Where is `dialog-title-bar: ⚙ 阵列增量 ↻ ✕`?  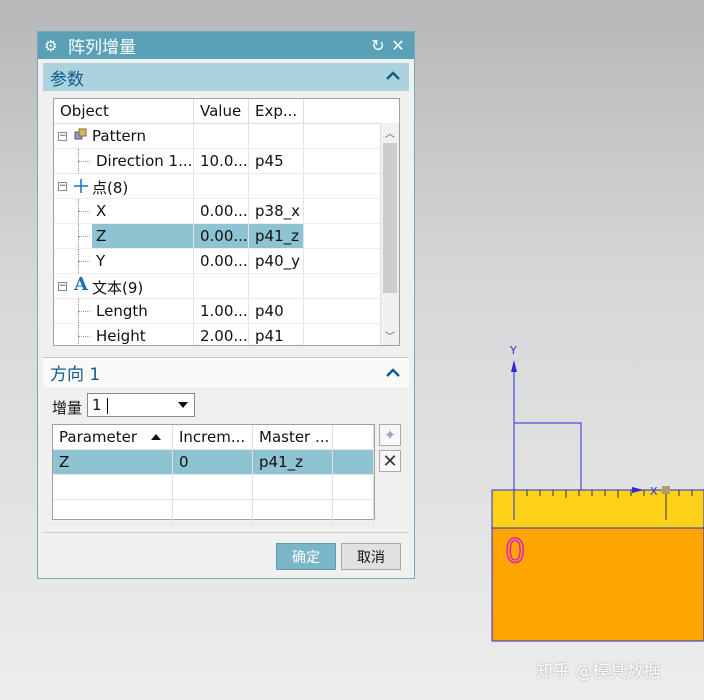
dialog-title-bar: ⚙ 阵列增量 ↻ ✕ is located at coordinates (226, 45).